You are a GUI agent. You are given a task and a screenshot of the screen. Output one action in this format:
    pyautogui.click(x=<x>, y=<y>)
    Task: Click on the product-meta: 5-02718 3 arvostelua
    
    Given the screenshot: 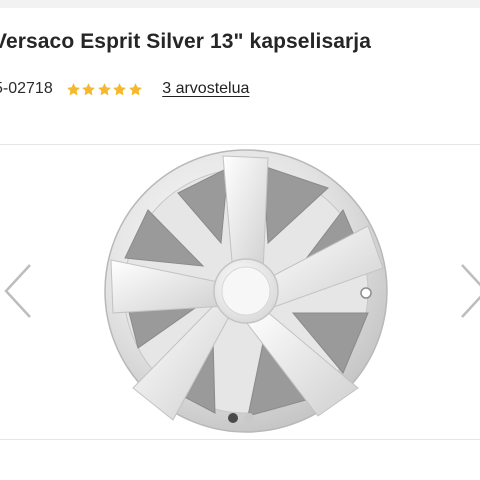 What is the action you would take?
    pyautogui.click(x=124, y=89)
    